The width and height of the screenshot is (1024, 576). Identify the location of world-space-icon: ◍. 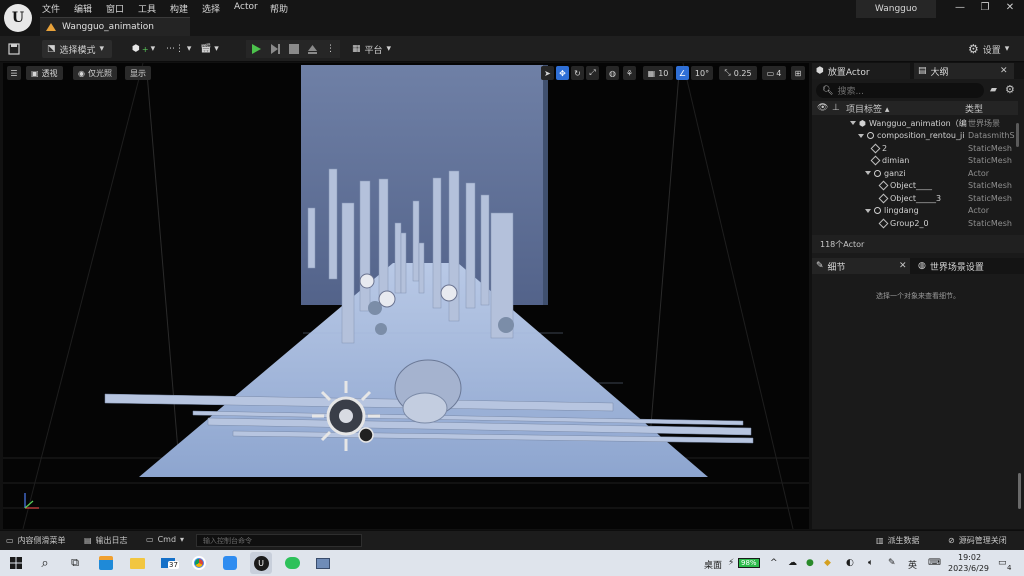
(612, 73).